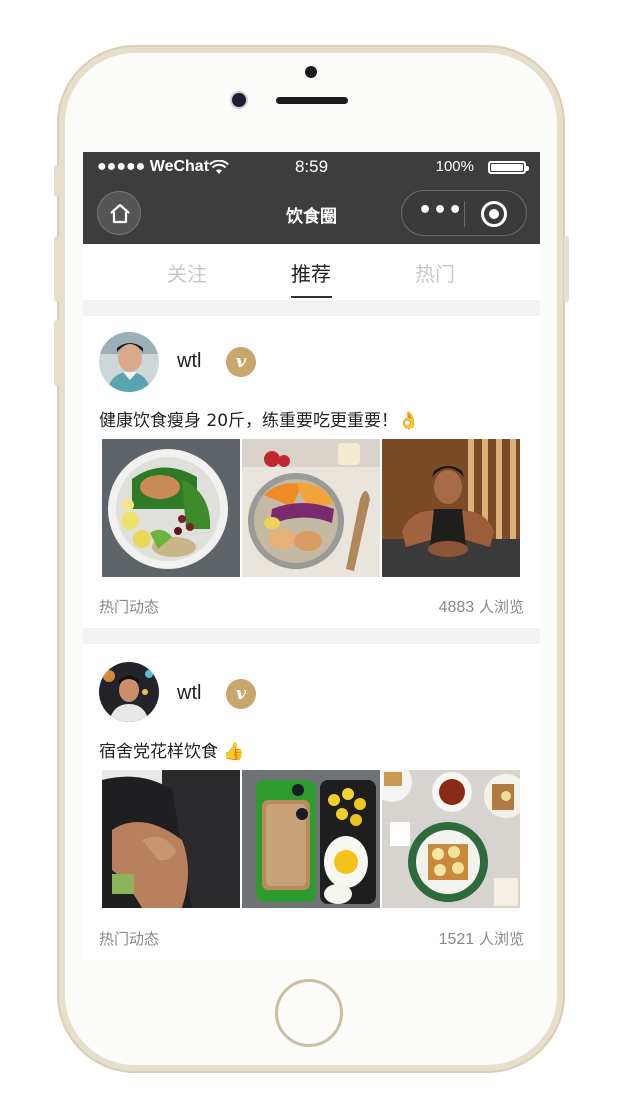 The image size is (623, 1113). What do you see at coordinates (311, 213) in the screenshot?
I see `nav-bar: 饮食圈 •••` at bounding box center [311, 213].